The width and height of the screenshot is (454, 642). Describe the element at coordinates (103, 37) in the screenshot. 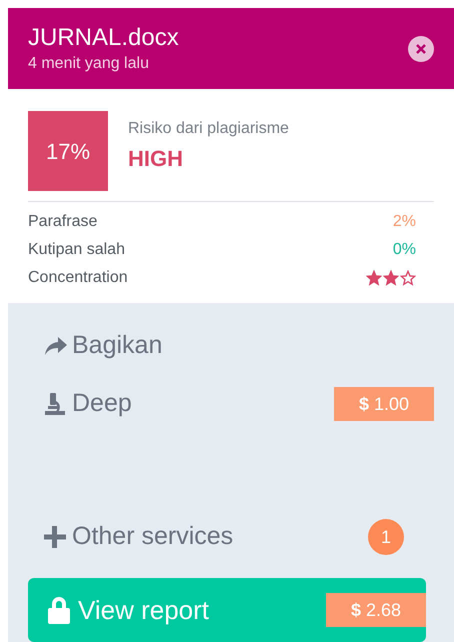

I see `document-title: JURNAL.docx` at that location.